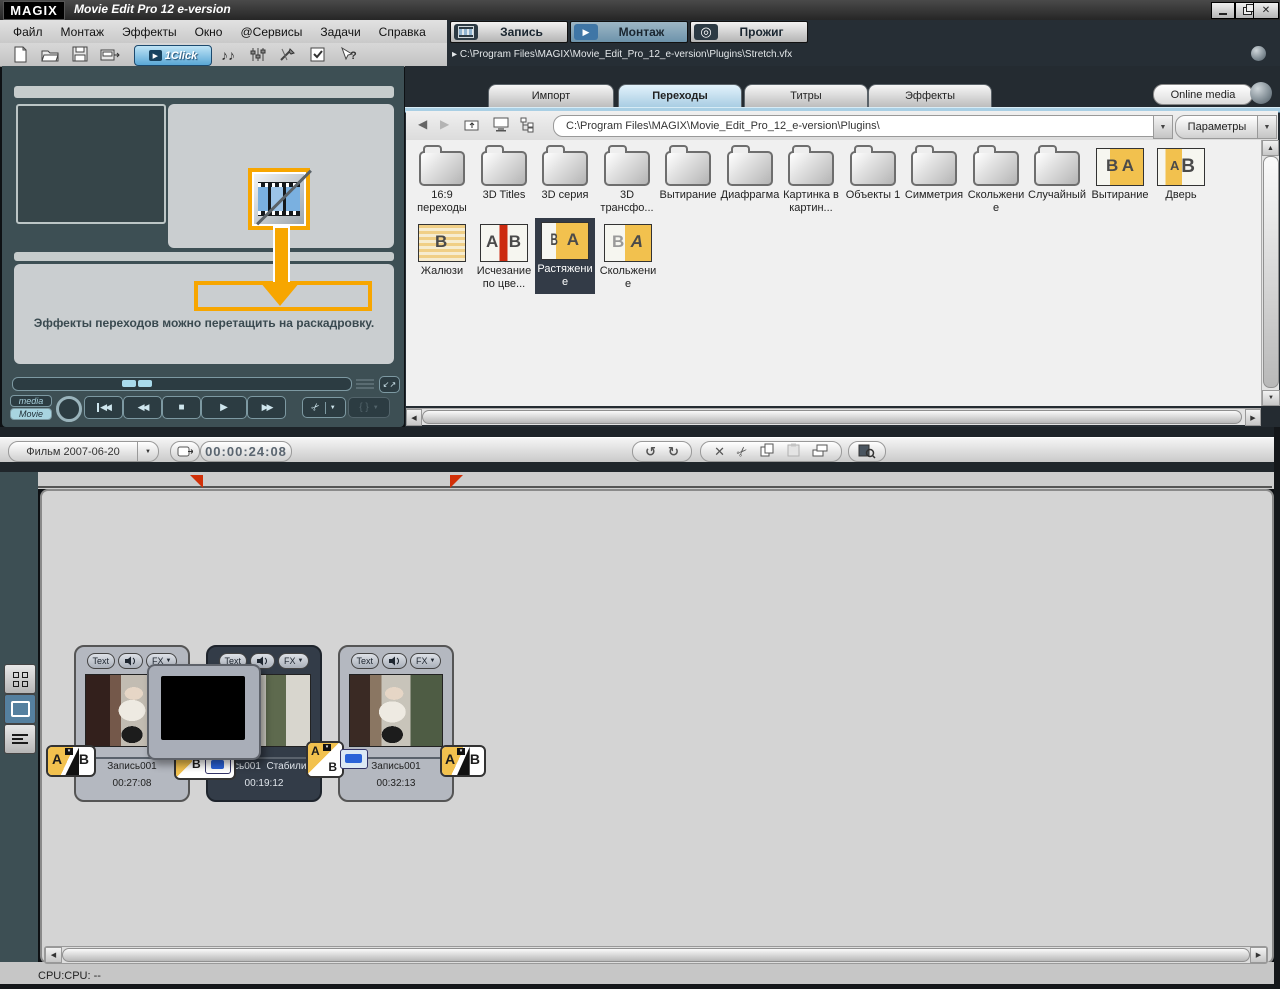 Image resolution: width=1280 pixels, height=989 pixels. What do you see at coordinates (185, 451) in the screenshot?
I see `film-export-button` at bounding box center [185, 451].